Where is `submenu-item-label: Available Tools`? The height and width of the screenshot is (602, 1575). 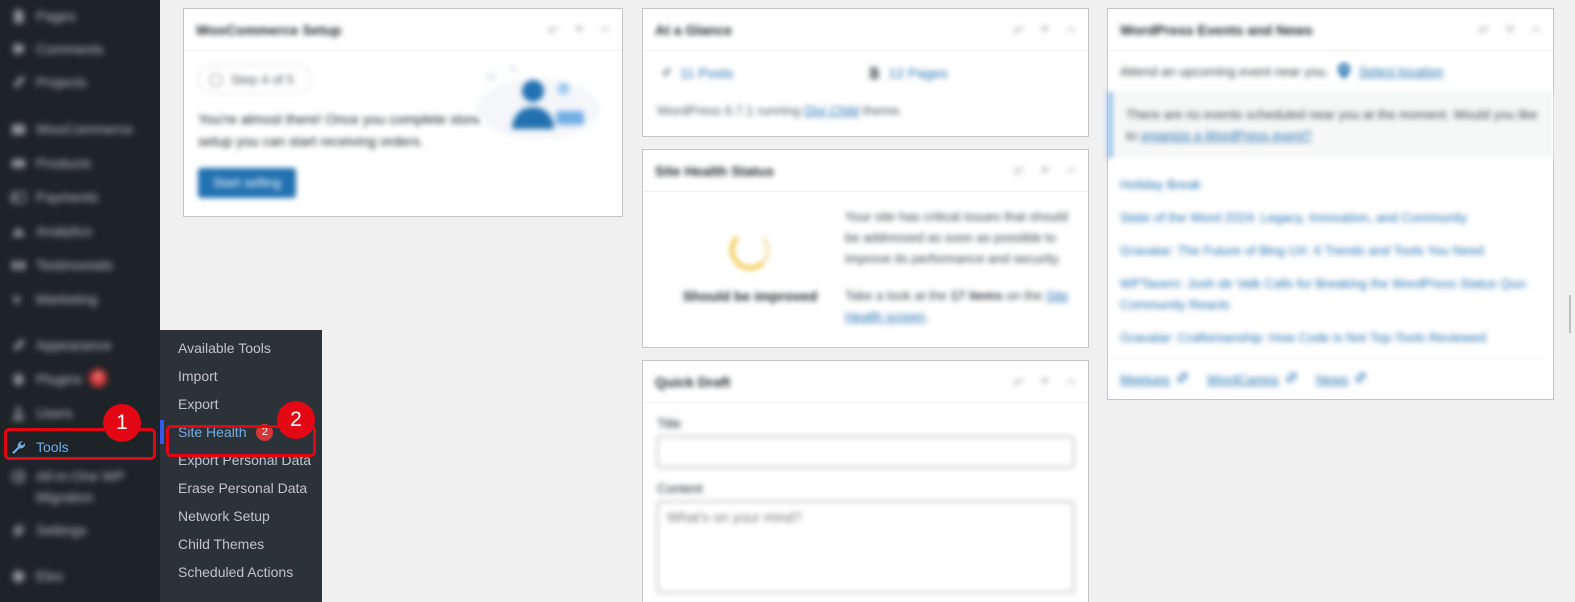 submenu-item-label: Available Tools is located at coordinates (224, 348).